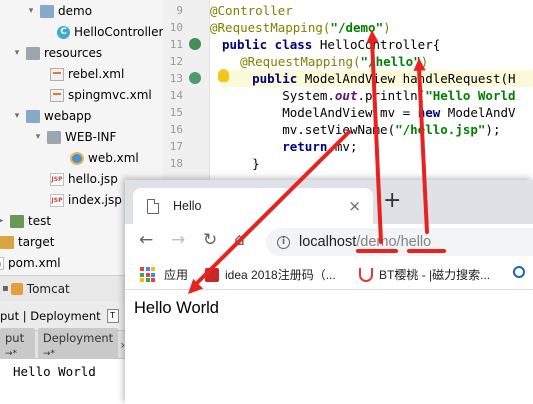  I want to click on tree-item-label: index.jsp, so click(95, 200).